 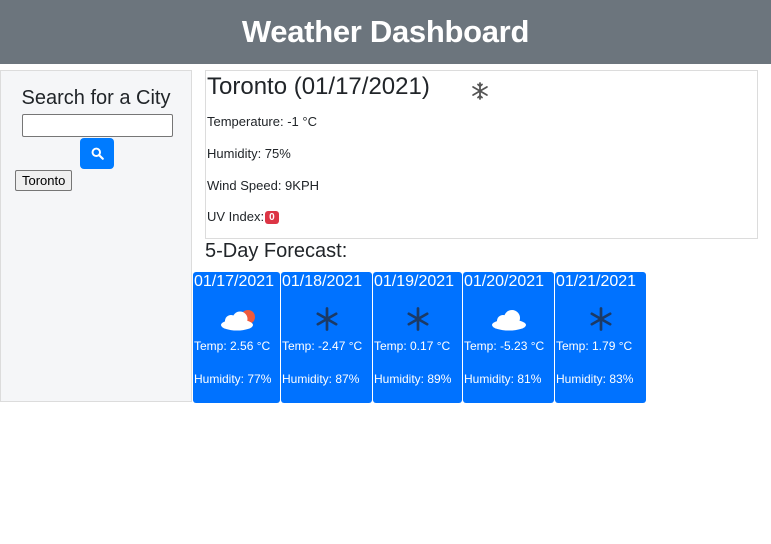 What do you see at coordinates (276, 251) in the screenshot?
I see `forecast-title: 5-Day Forecast:` at bounding box center [276, 251].